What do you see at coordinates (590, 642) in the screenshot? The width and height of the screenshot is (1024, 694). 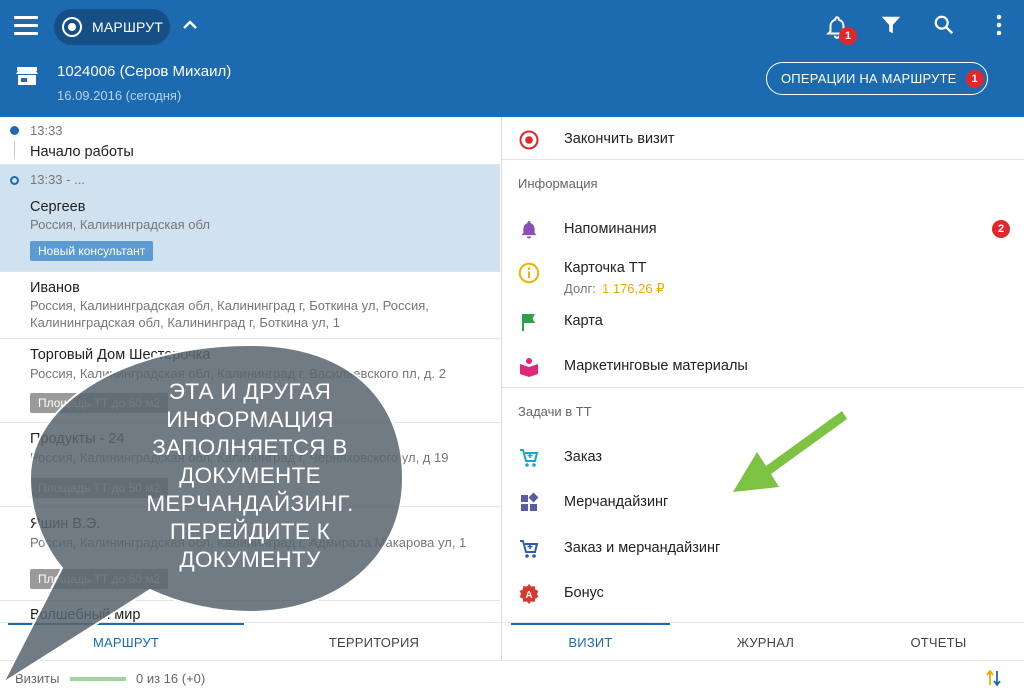 I see `tab-visit: ВИЗИТ` at bounding box center [590, 642].